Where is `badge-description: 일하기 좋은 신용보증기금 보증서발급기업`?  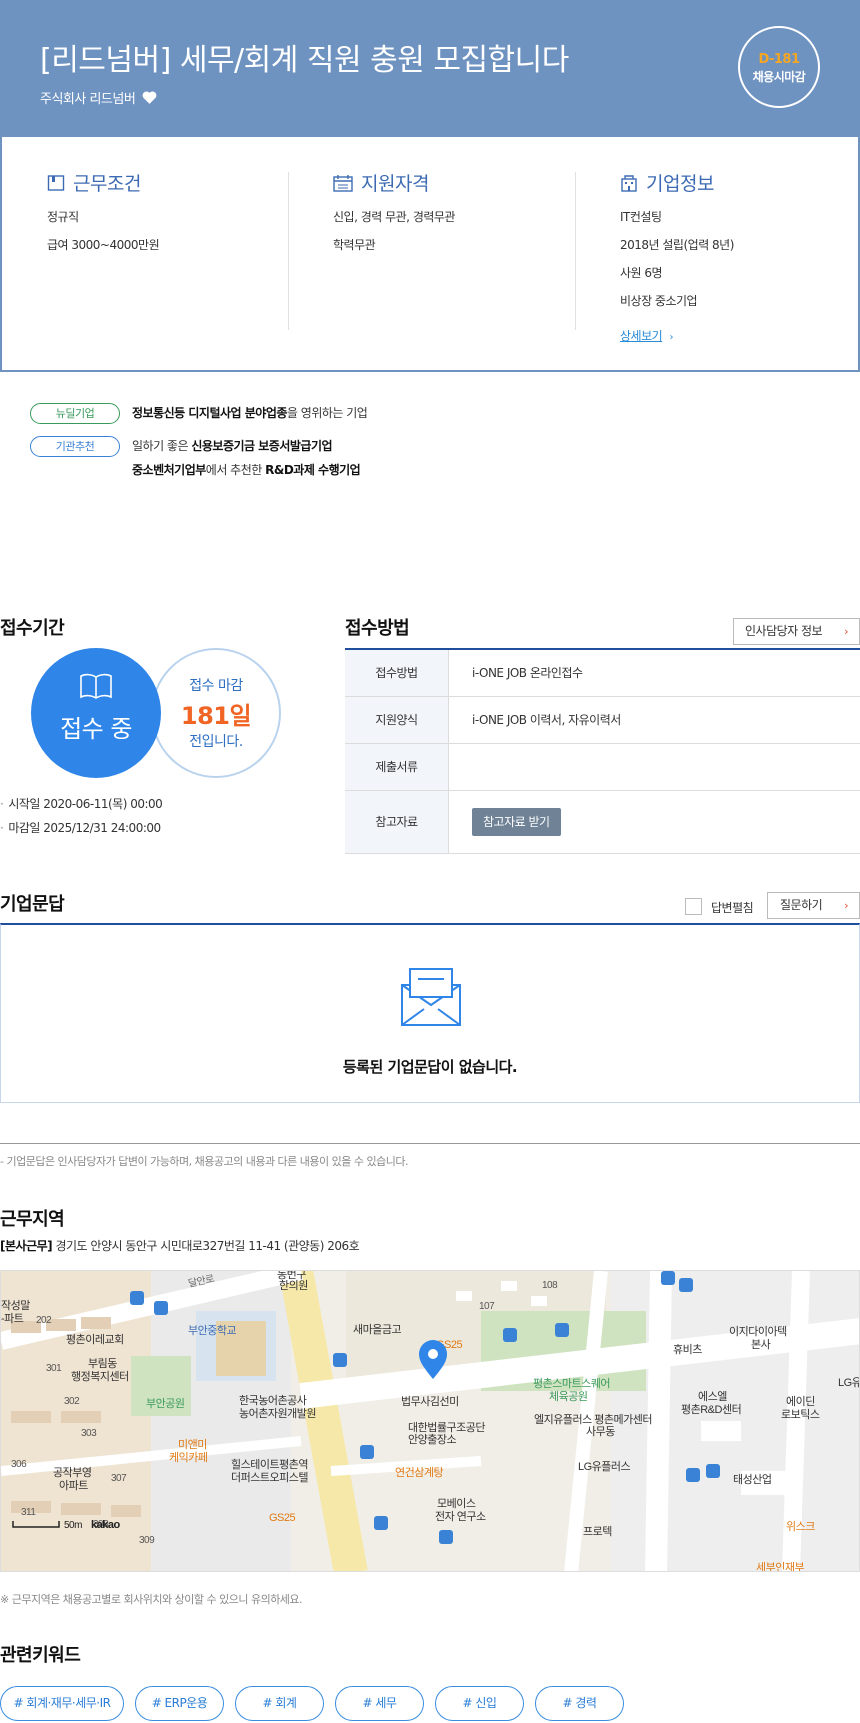
badge-description: 일하기 좋은 신용보증기금 보증서발급기업 is located at coordinates (232, 446).